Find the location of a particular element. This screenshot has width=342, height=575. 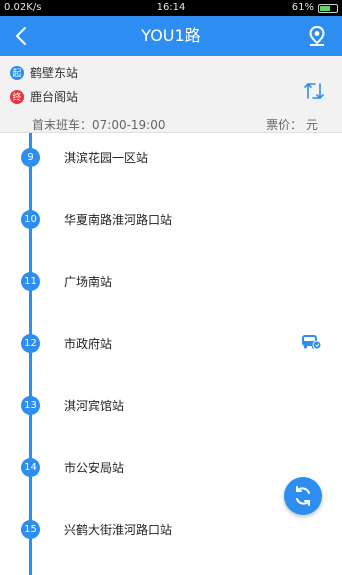

stop-number: 9 is located at coordinates (30, 157).